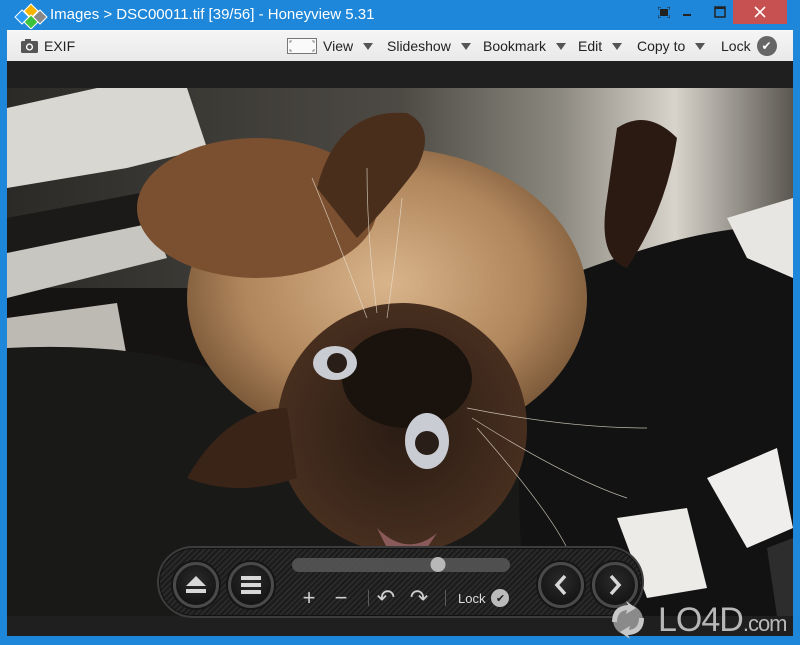 This screenshot has height=645, width=800. What do you see at coordinates (687, 15) in the screenshot?
I see `minimize-icon` at bounding box center [687, 15].